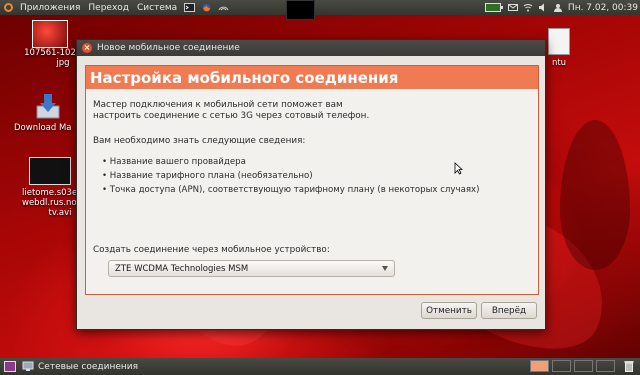  I want to click on menu-applications: Приложения, so click(50, 8).